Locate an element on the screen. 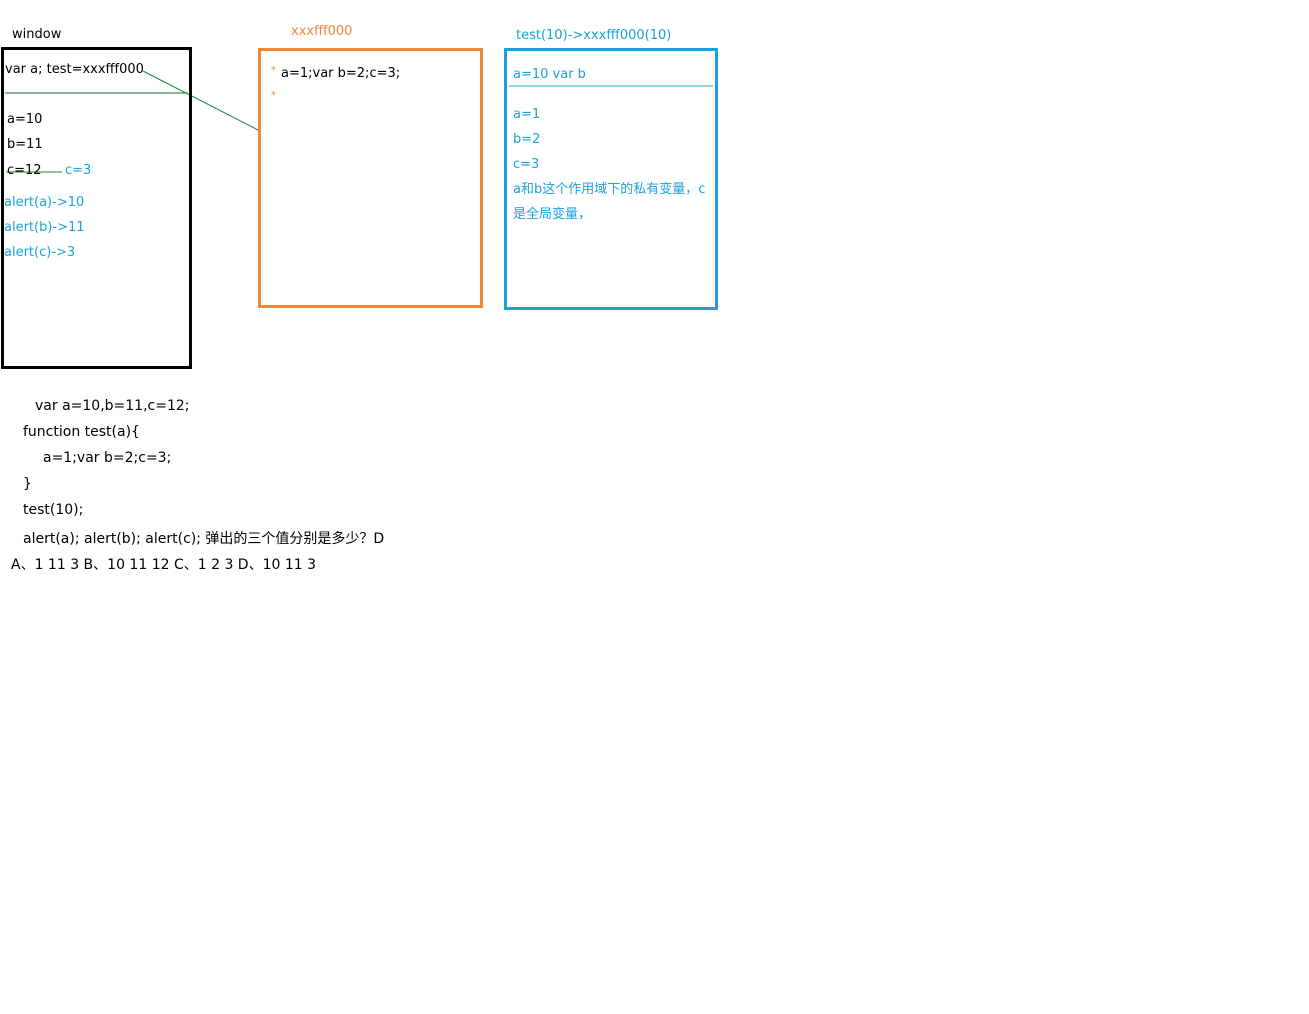  code-line-1: var a=10,b=11,c=12; is located at coordinates (112, 406).